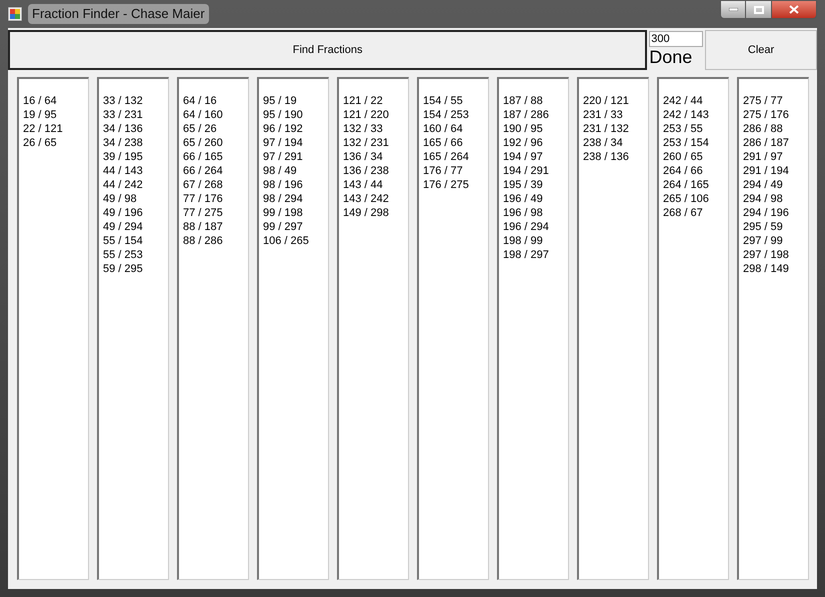 Image resolution: width=825 pixels, height=597 pixels. What do you see at coordinates (773, 328) in the screenshot?
I see `fraction-list: 275 / 77 275 / 176 286 / 88 286 / 187 291 / 97 291 / 194 294 / 49 294 / 98 294 / 196 295 / 59 297 / 99 297 / 198 298 / 149` at bounding box center [773, 328].